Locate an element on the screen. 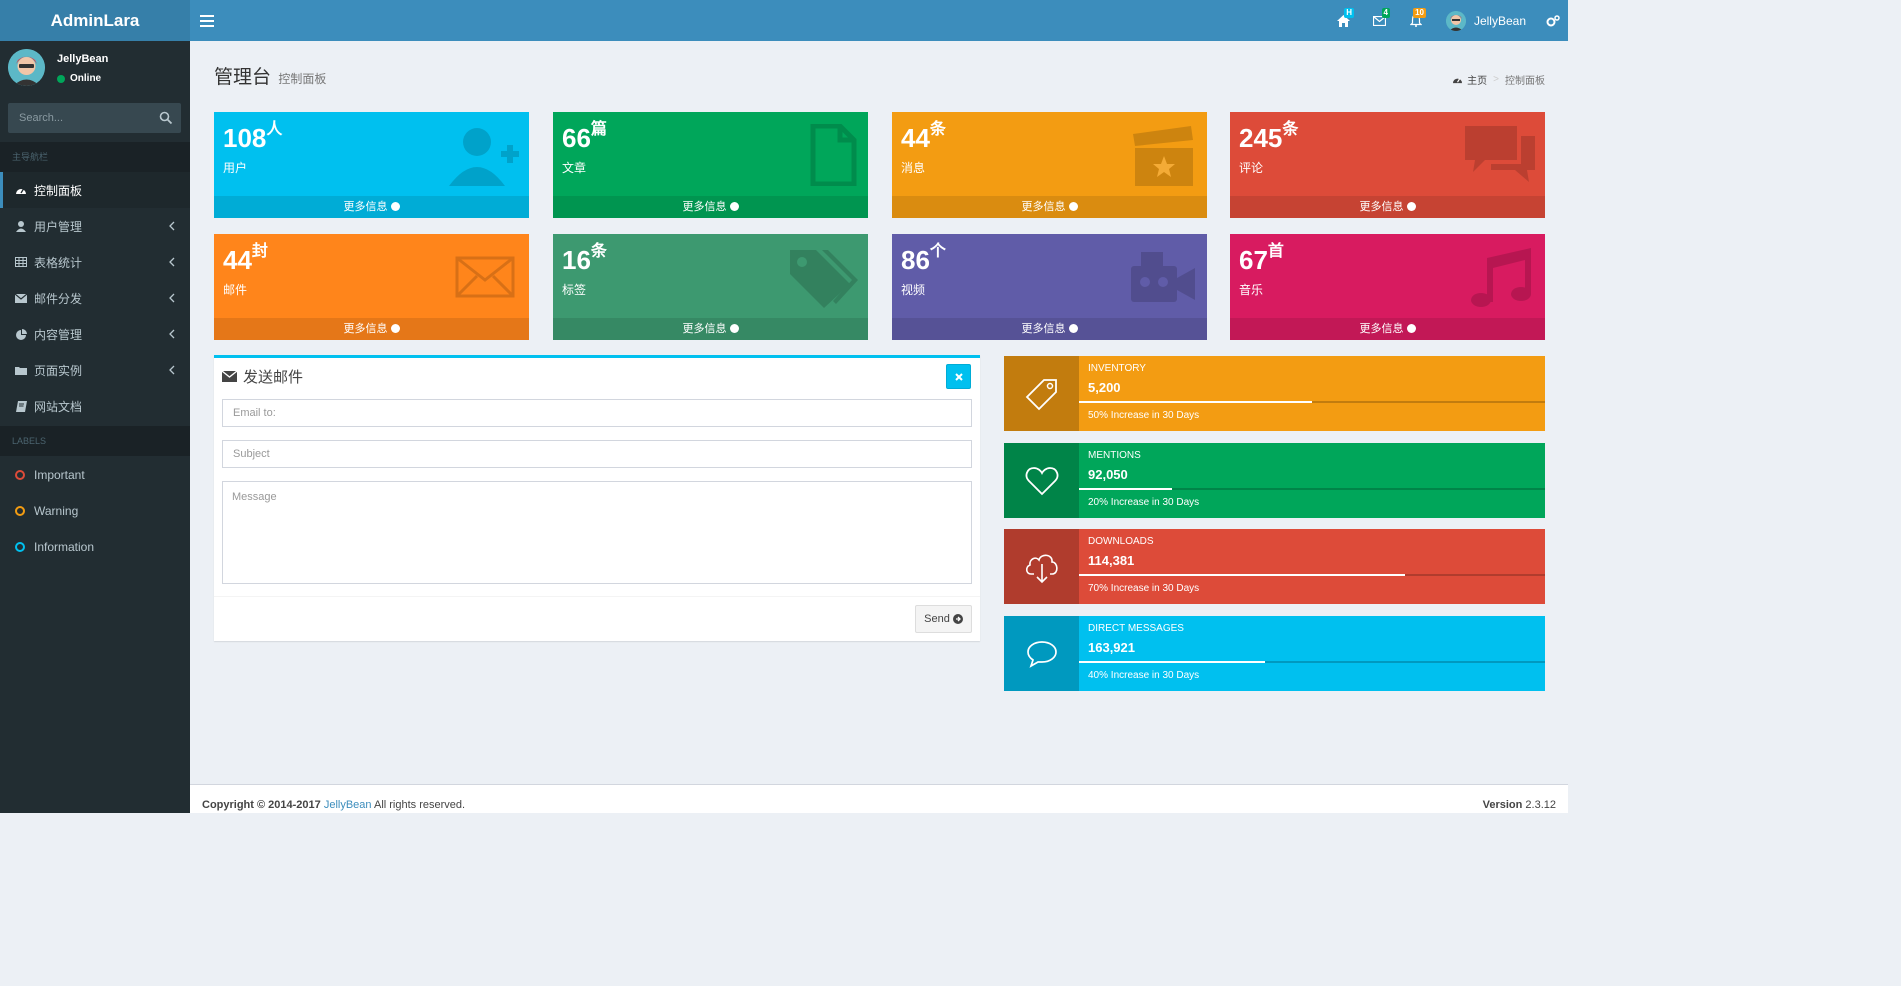  user-panel: JellyBean Online is located at coordinates (95, 70).